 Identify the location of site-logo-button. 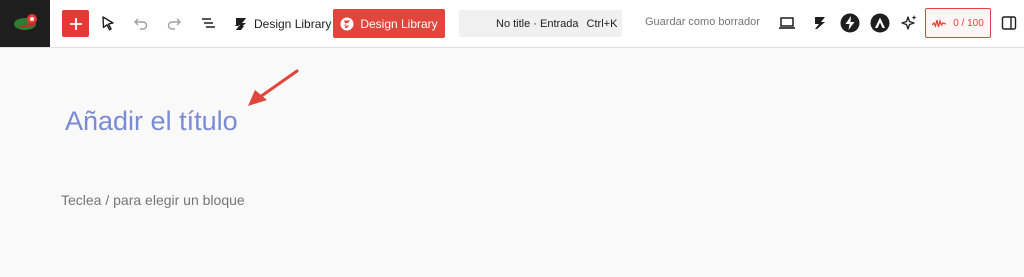
(25, 23).